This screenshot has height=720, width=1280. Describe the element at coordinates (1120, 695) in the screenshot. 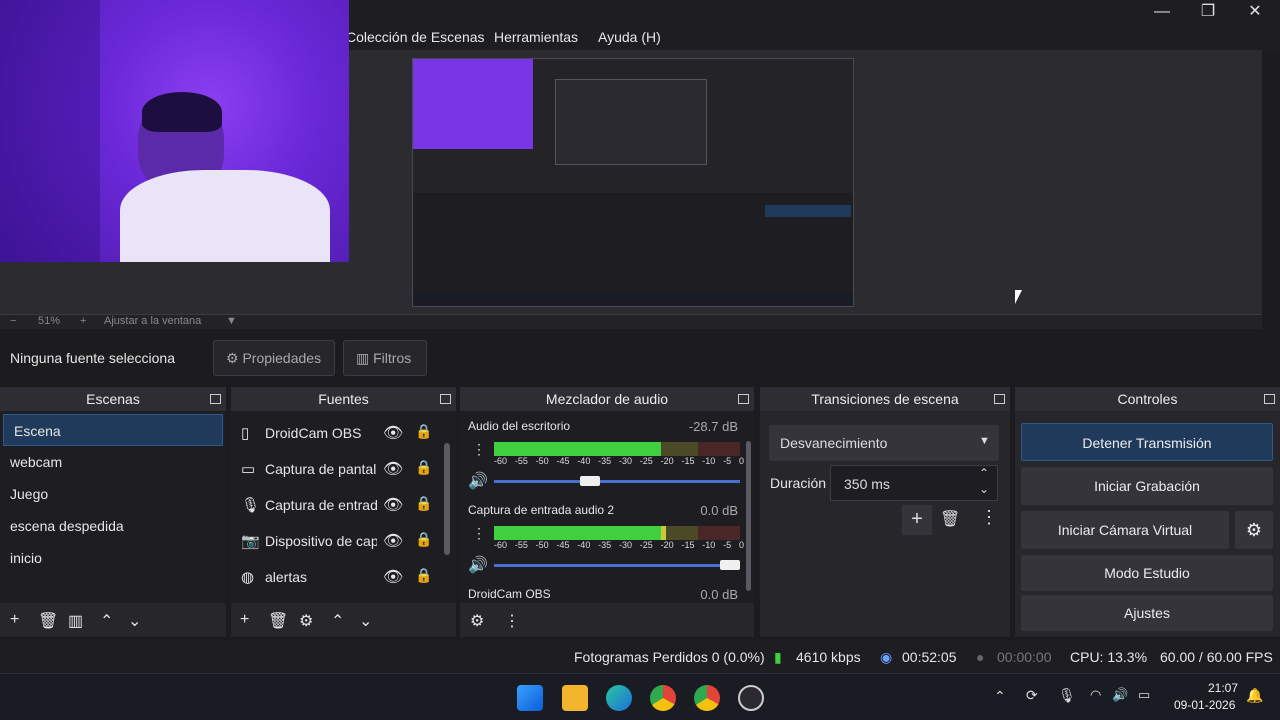

I see `volume-icon: 🔊` at that location.